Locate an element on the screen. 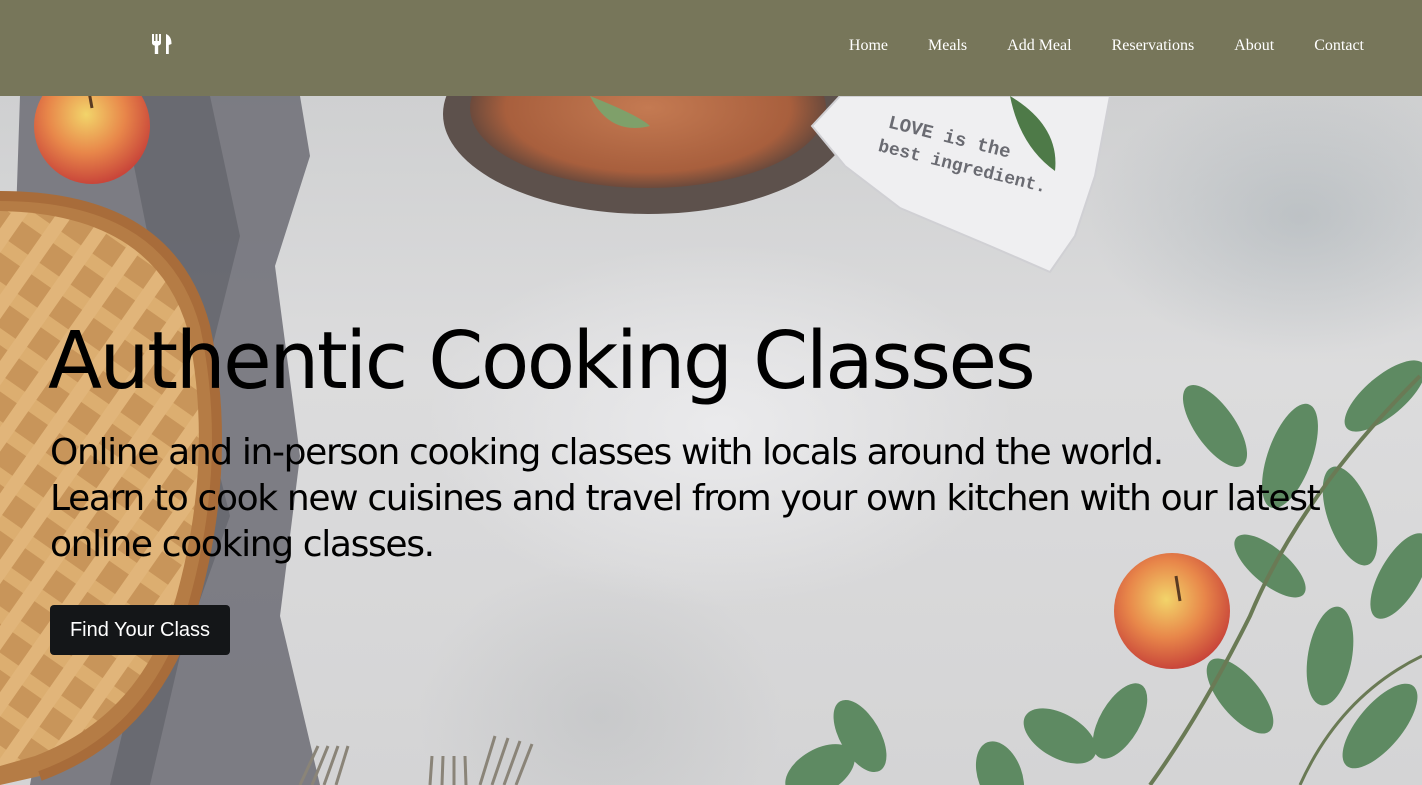 The height and width of the screenshot is (785, 1422). nav-home-link: Home is located at coordinates (868, 46).